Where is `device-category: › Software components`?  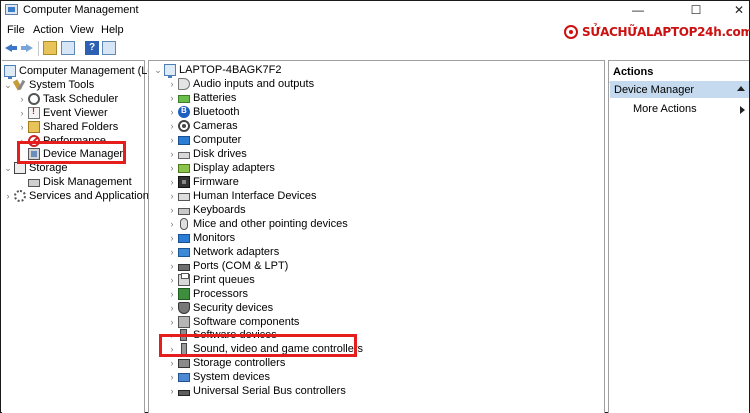
device-category: › Software components is located at coordinates (233, 322).